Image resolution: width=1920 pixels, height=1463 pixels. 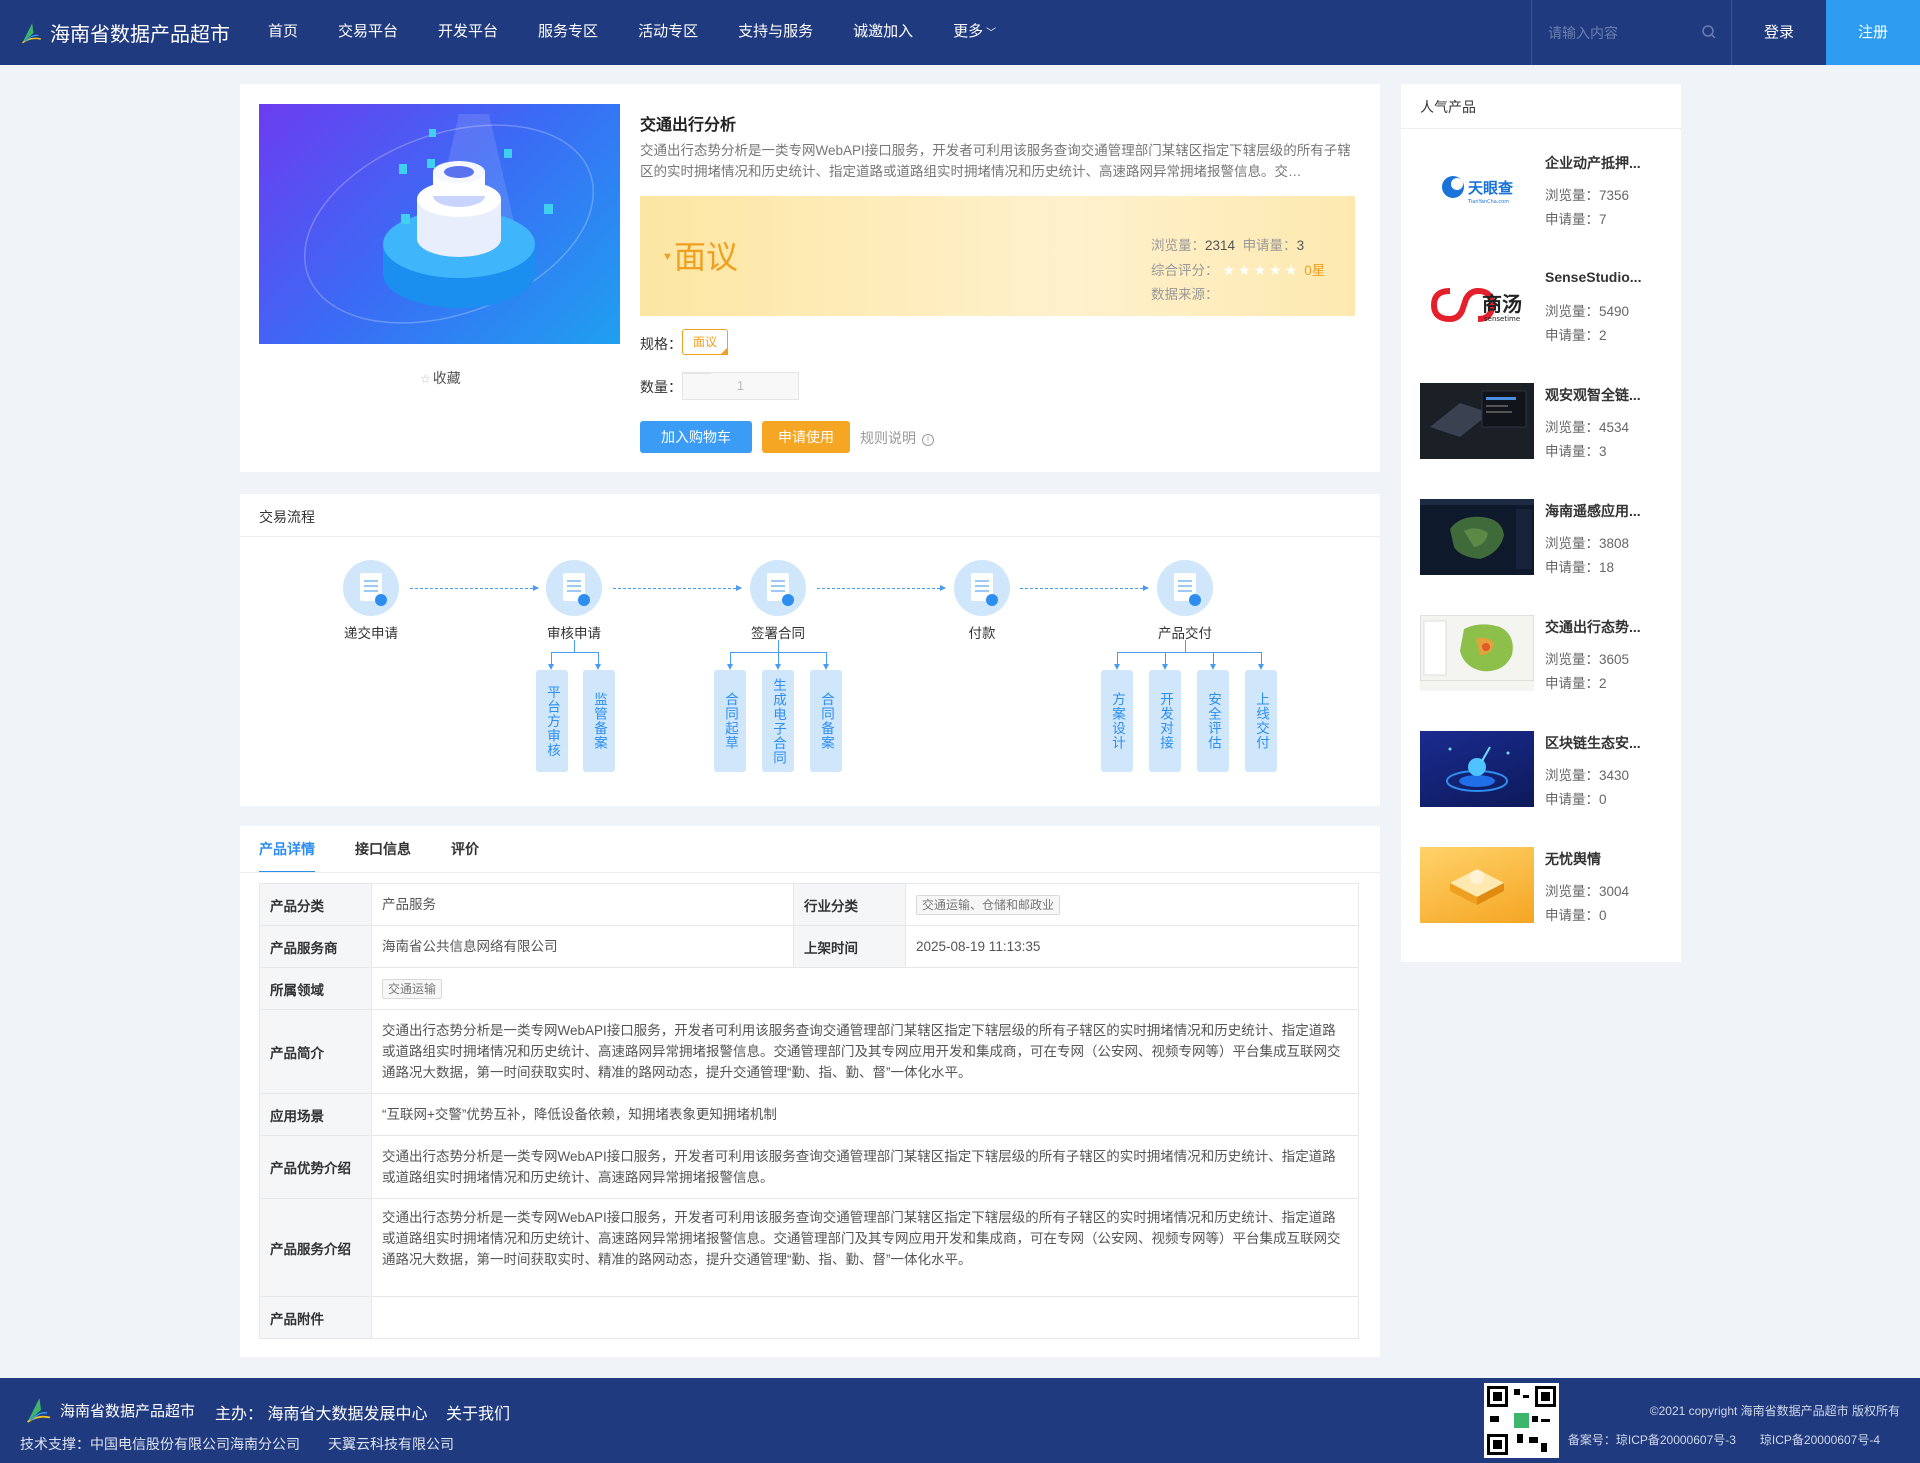 What do you see at coordinates (778, 588) in the screenshot?
I see `contract-doc-icon` at bounding box center [778, 588].